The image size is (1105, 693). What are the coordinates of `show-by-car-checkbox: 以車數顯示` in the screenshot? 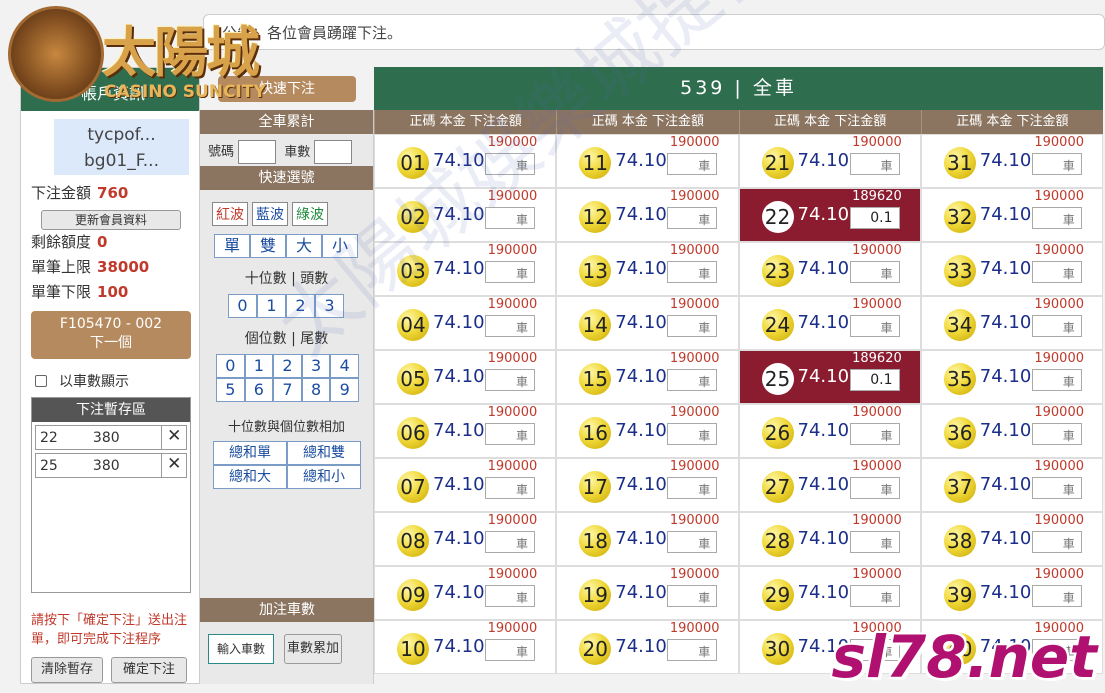 It's located at (117, 381).